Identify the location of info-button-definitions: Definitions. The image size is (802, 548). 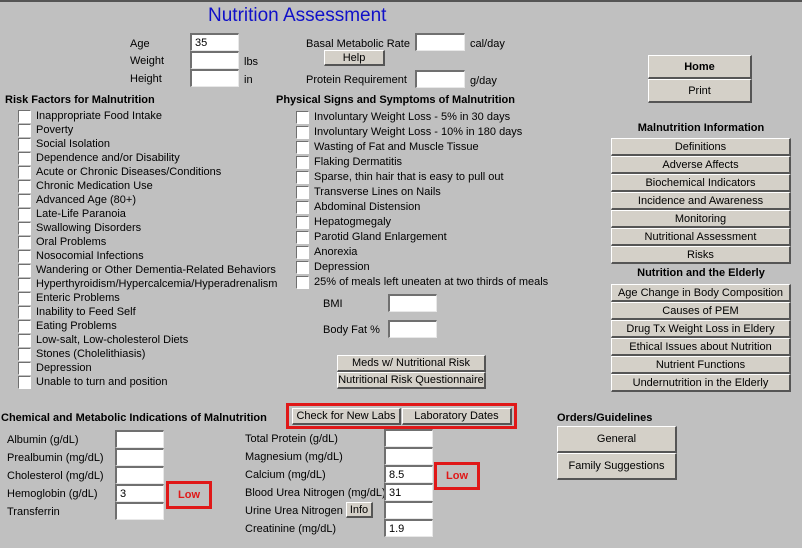
(701, 147).